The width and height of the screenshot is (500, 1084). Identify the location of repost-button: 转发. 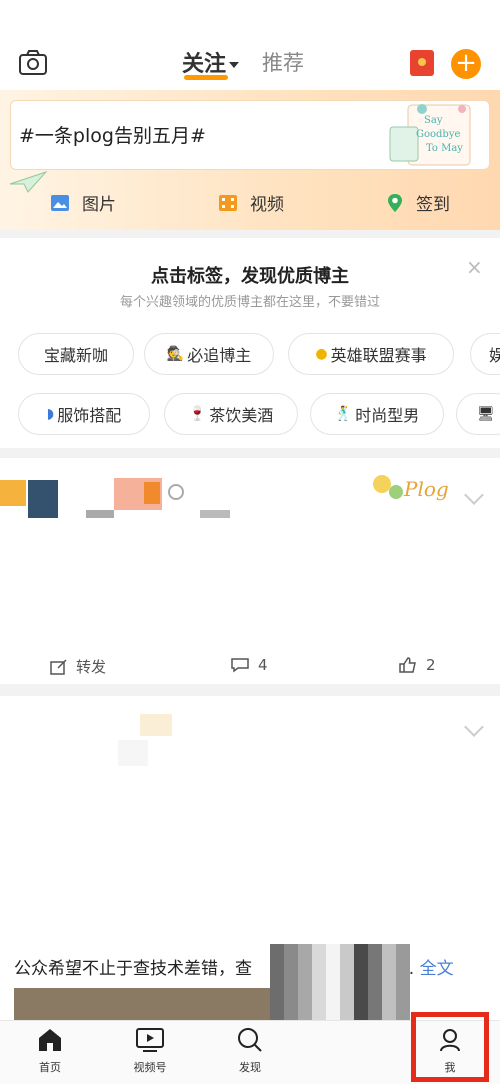
(78, 666).